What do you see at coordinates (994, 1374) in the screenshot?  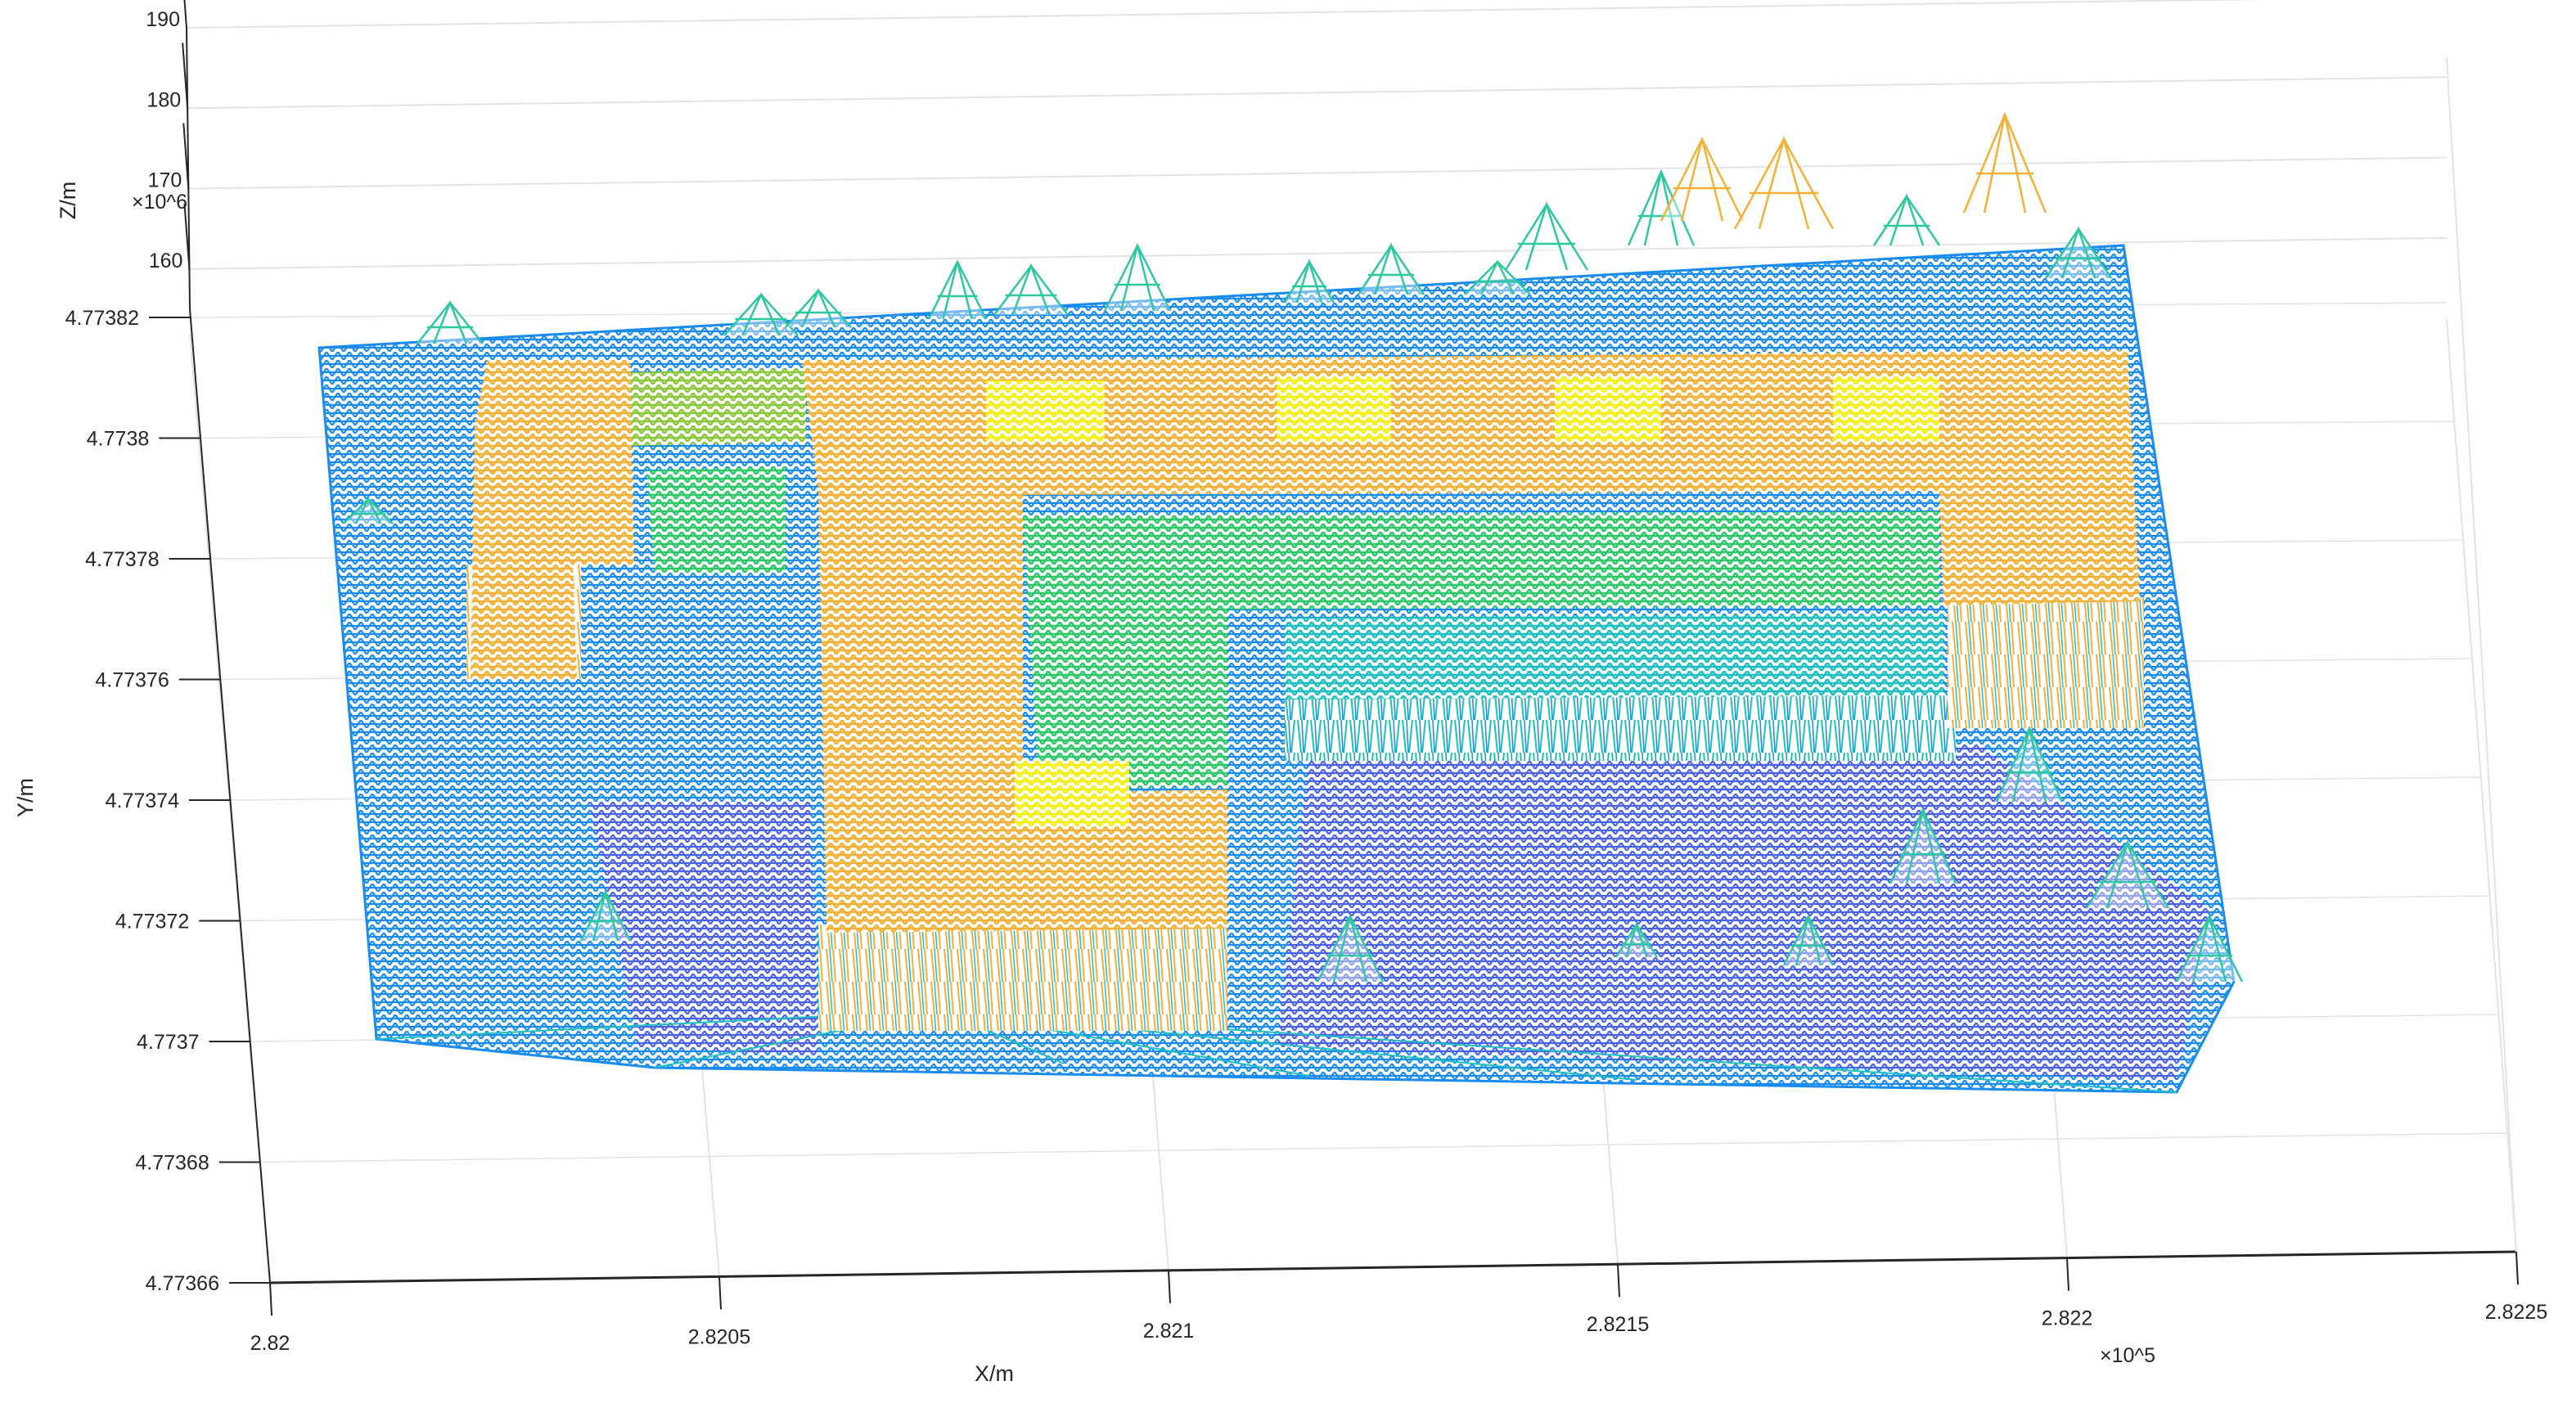 I see `x-axis-label: X/m` at bounding box center [994, 1374].